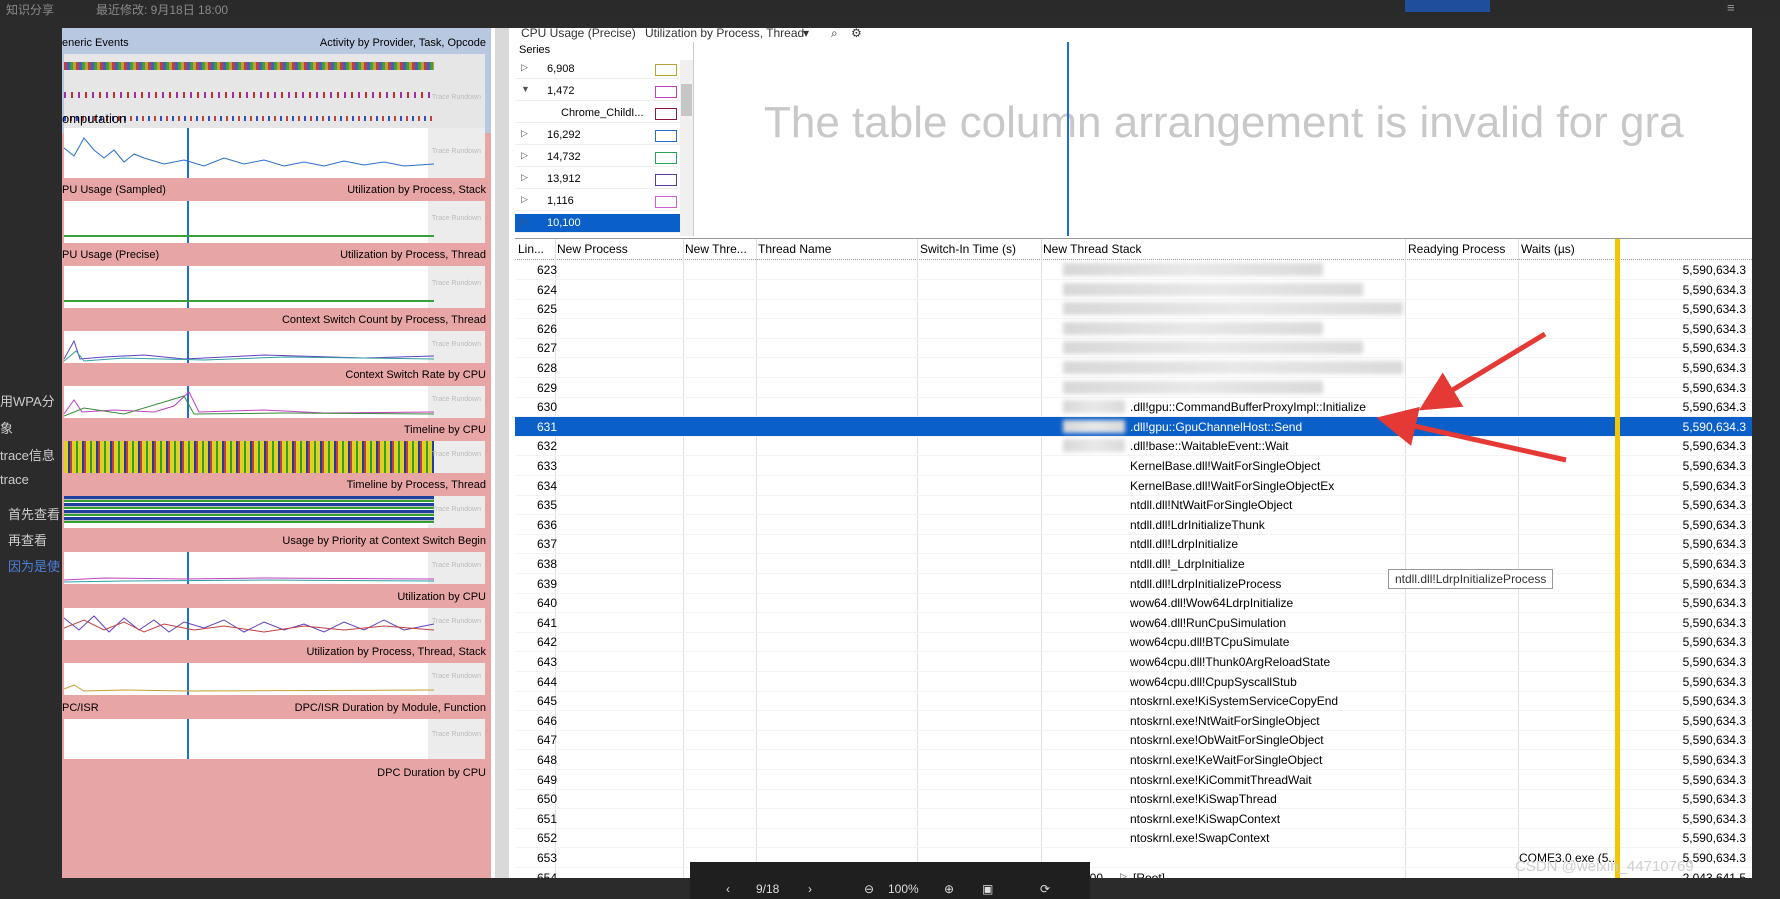  Describe the element at coordinates (1133, 329) in the screenshot. I see `table-row: 626 5,590,634.3` at that location.